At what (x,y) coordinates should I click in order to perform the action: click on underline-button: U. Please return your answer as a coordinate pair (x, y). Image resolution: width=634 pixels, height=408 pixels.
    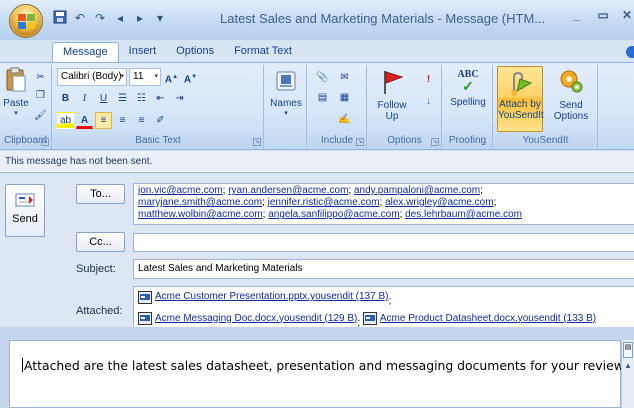
    Looking at the image, I should click on (103, 98).